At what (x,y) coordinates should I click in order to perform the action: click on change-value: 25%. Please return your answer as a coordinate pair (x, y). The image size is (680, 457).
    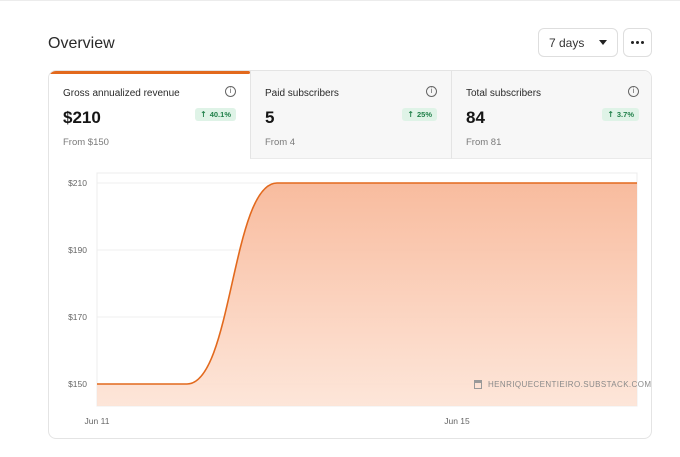
    Looking at the image, I should click on (424, 114).